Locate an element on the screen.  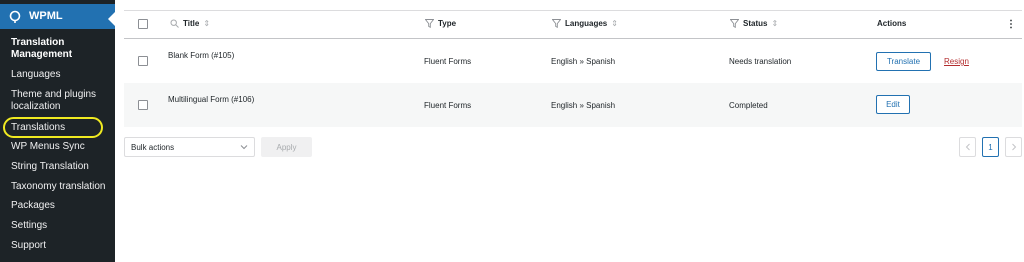
sidebar-item-settings: Settings is located at coordinates (29, 226).